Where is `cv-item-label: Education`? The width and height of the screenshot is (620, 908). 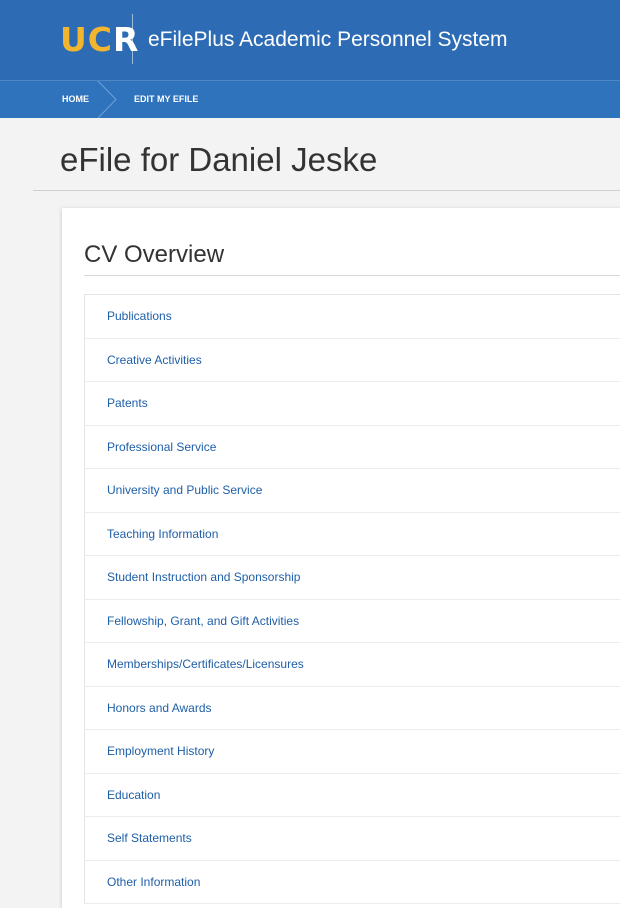
cv-item-label: Education is located at coordinates (133, 795).